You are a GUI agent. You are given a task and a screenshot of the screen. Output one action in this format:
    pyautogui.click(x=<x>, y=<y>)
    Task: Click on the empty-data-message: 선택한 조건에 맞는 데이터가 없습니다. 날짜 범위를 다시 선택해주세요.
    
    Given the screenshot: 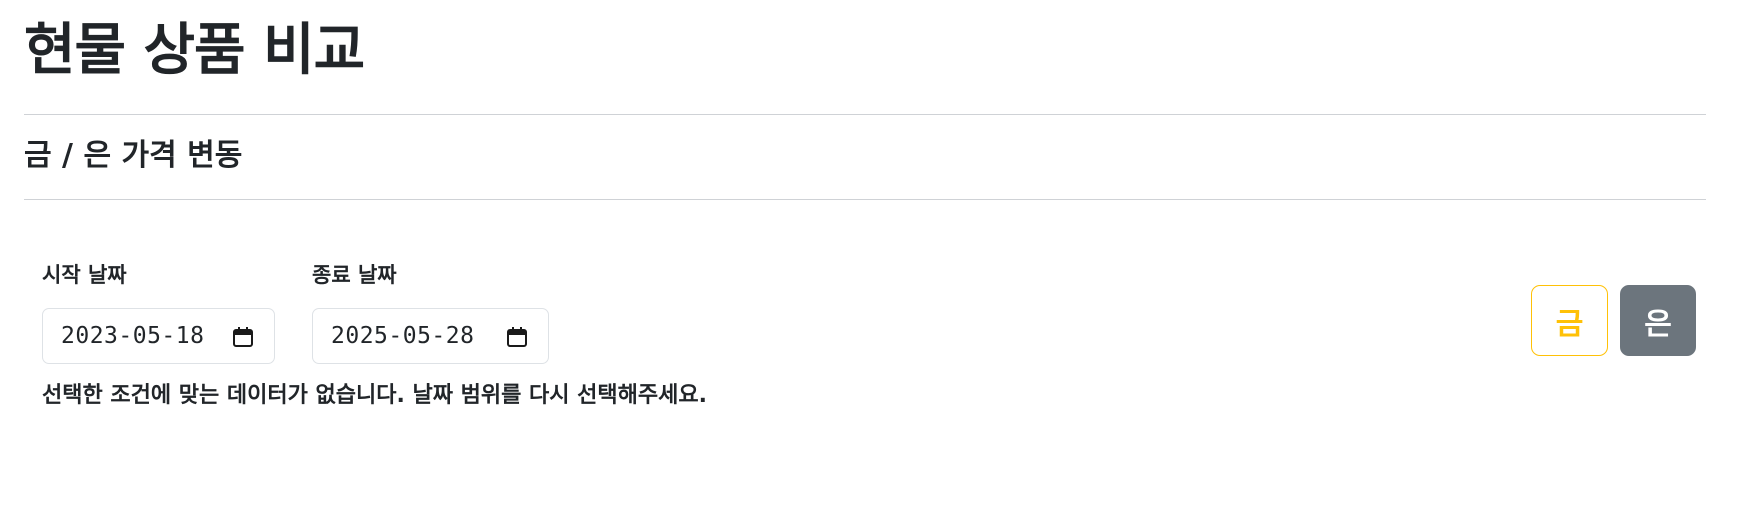 What is the action you would take?
    pyautogui.click(x=374, y=395)
    